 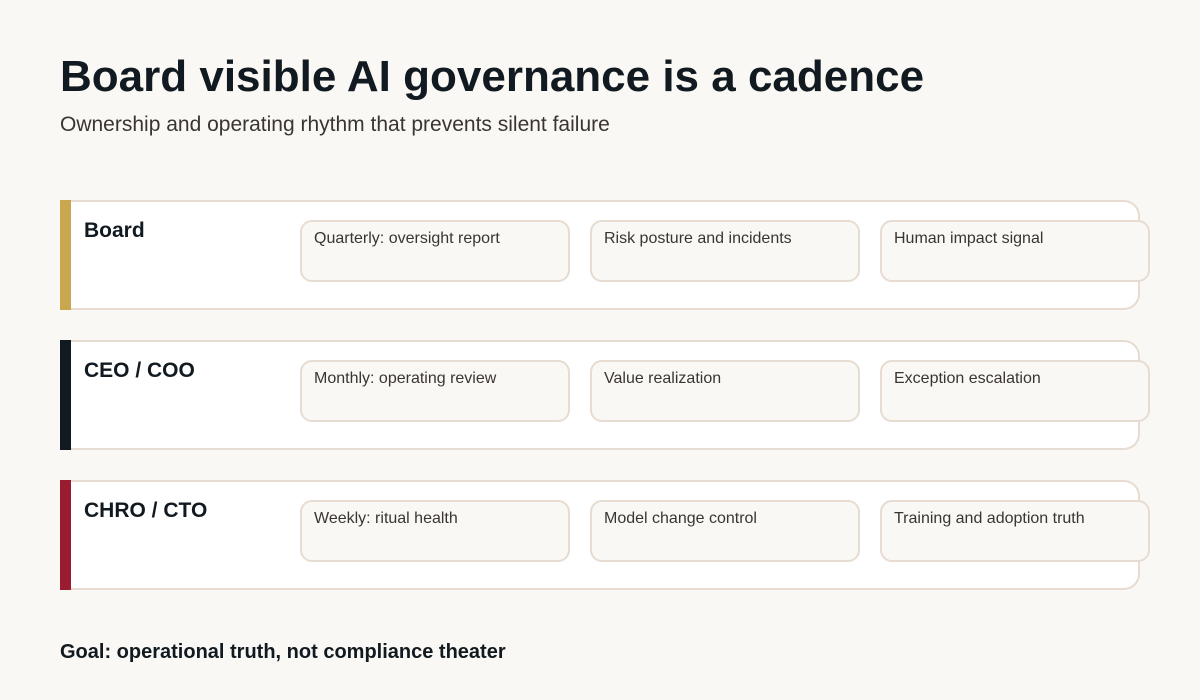 I want to click on lane-title: Board, so click(x=114, y=230).